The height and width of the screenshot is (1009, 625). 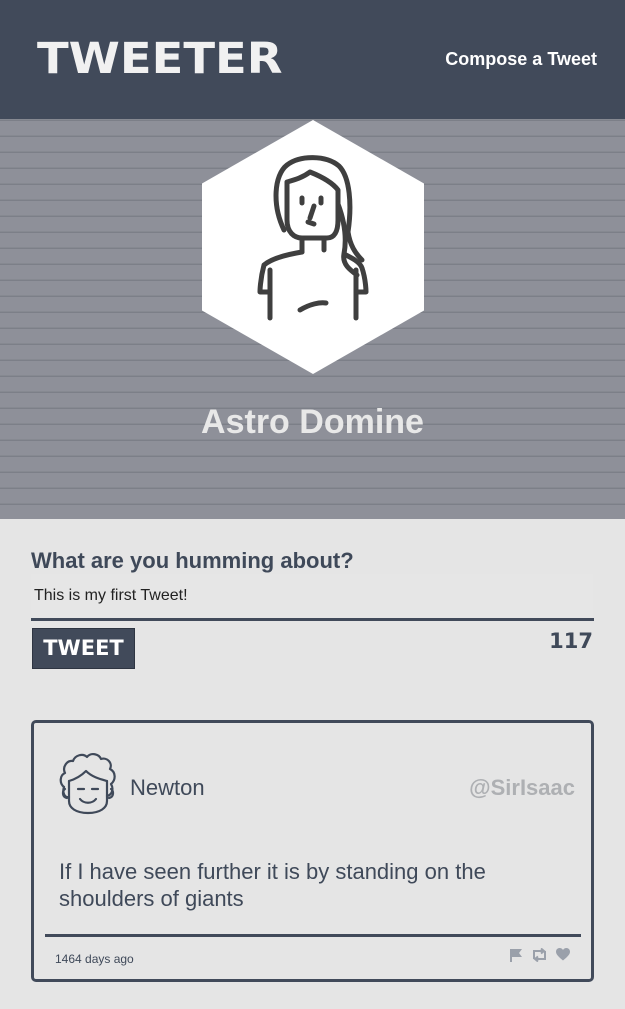 I want to click on top-nav: TWEETER Compose a Tweet, so click(x=312, y=59).